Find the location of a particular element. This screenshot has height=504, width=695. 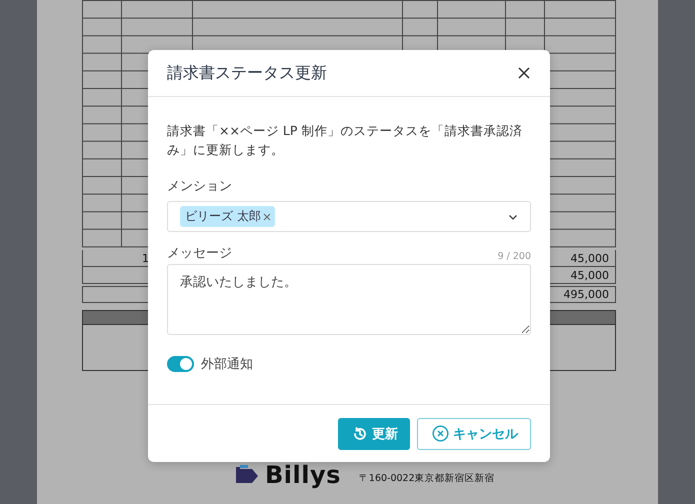

dialog-message: 請求書「××ページ LP 制作」のステータスを「請求書承認済み」に更新します。 is located at coordinates (345, 140).